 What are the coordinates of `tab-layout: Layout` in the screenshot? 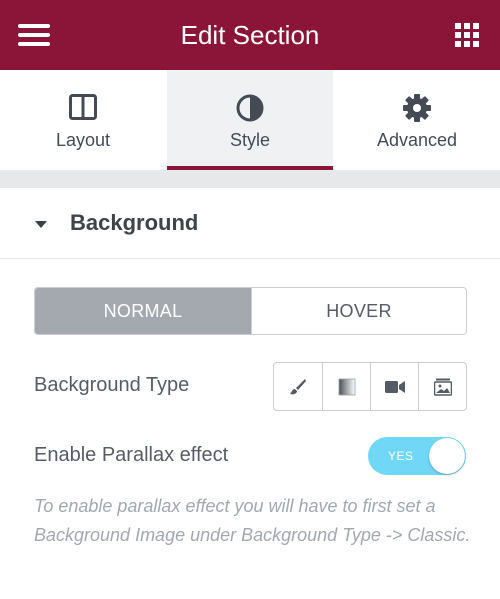 It's located at (83, 120).